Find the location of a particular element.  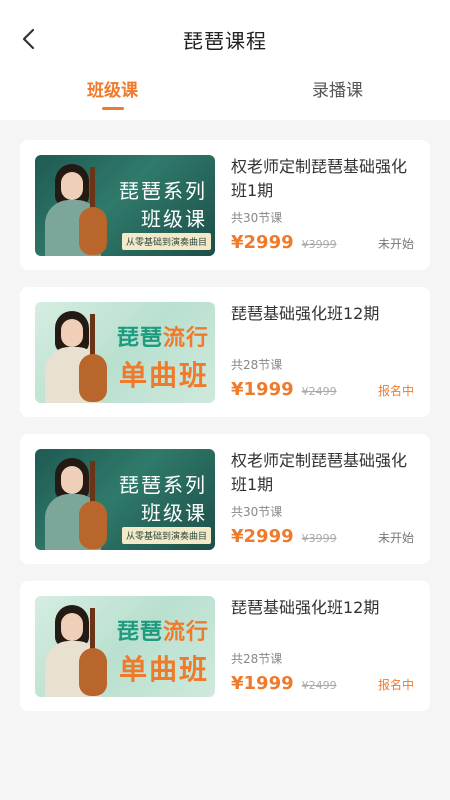

status-bar is located at coordinates (225, 4).